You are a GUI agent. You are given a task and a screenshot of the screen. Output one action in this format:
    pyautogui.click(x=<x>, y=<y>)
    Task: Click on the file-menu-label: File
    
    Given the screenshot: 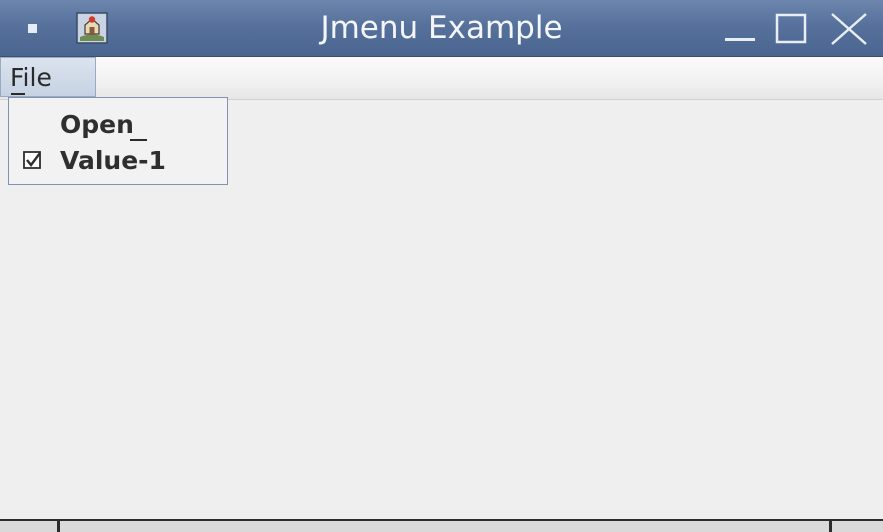 What is the action you would take?
    pyautogui.click(x=31, y=77)
    